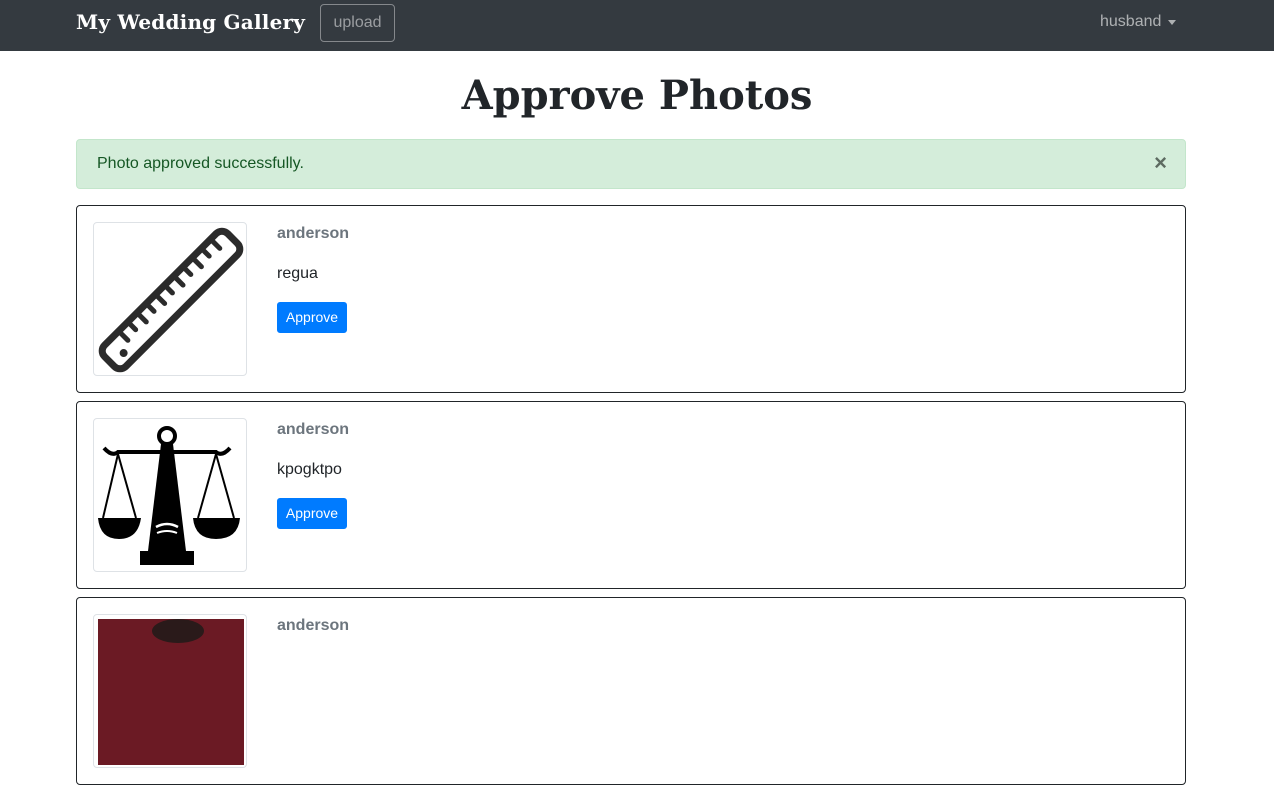  Describe the element at coordinates (309, 469) in the screenshot. I see `photo-caption: kpogktpo` at that location.